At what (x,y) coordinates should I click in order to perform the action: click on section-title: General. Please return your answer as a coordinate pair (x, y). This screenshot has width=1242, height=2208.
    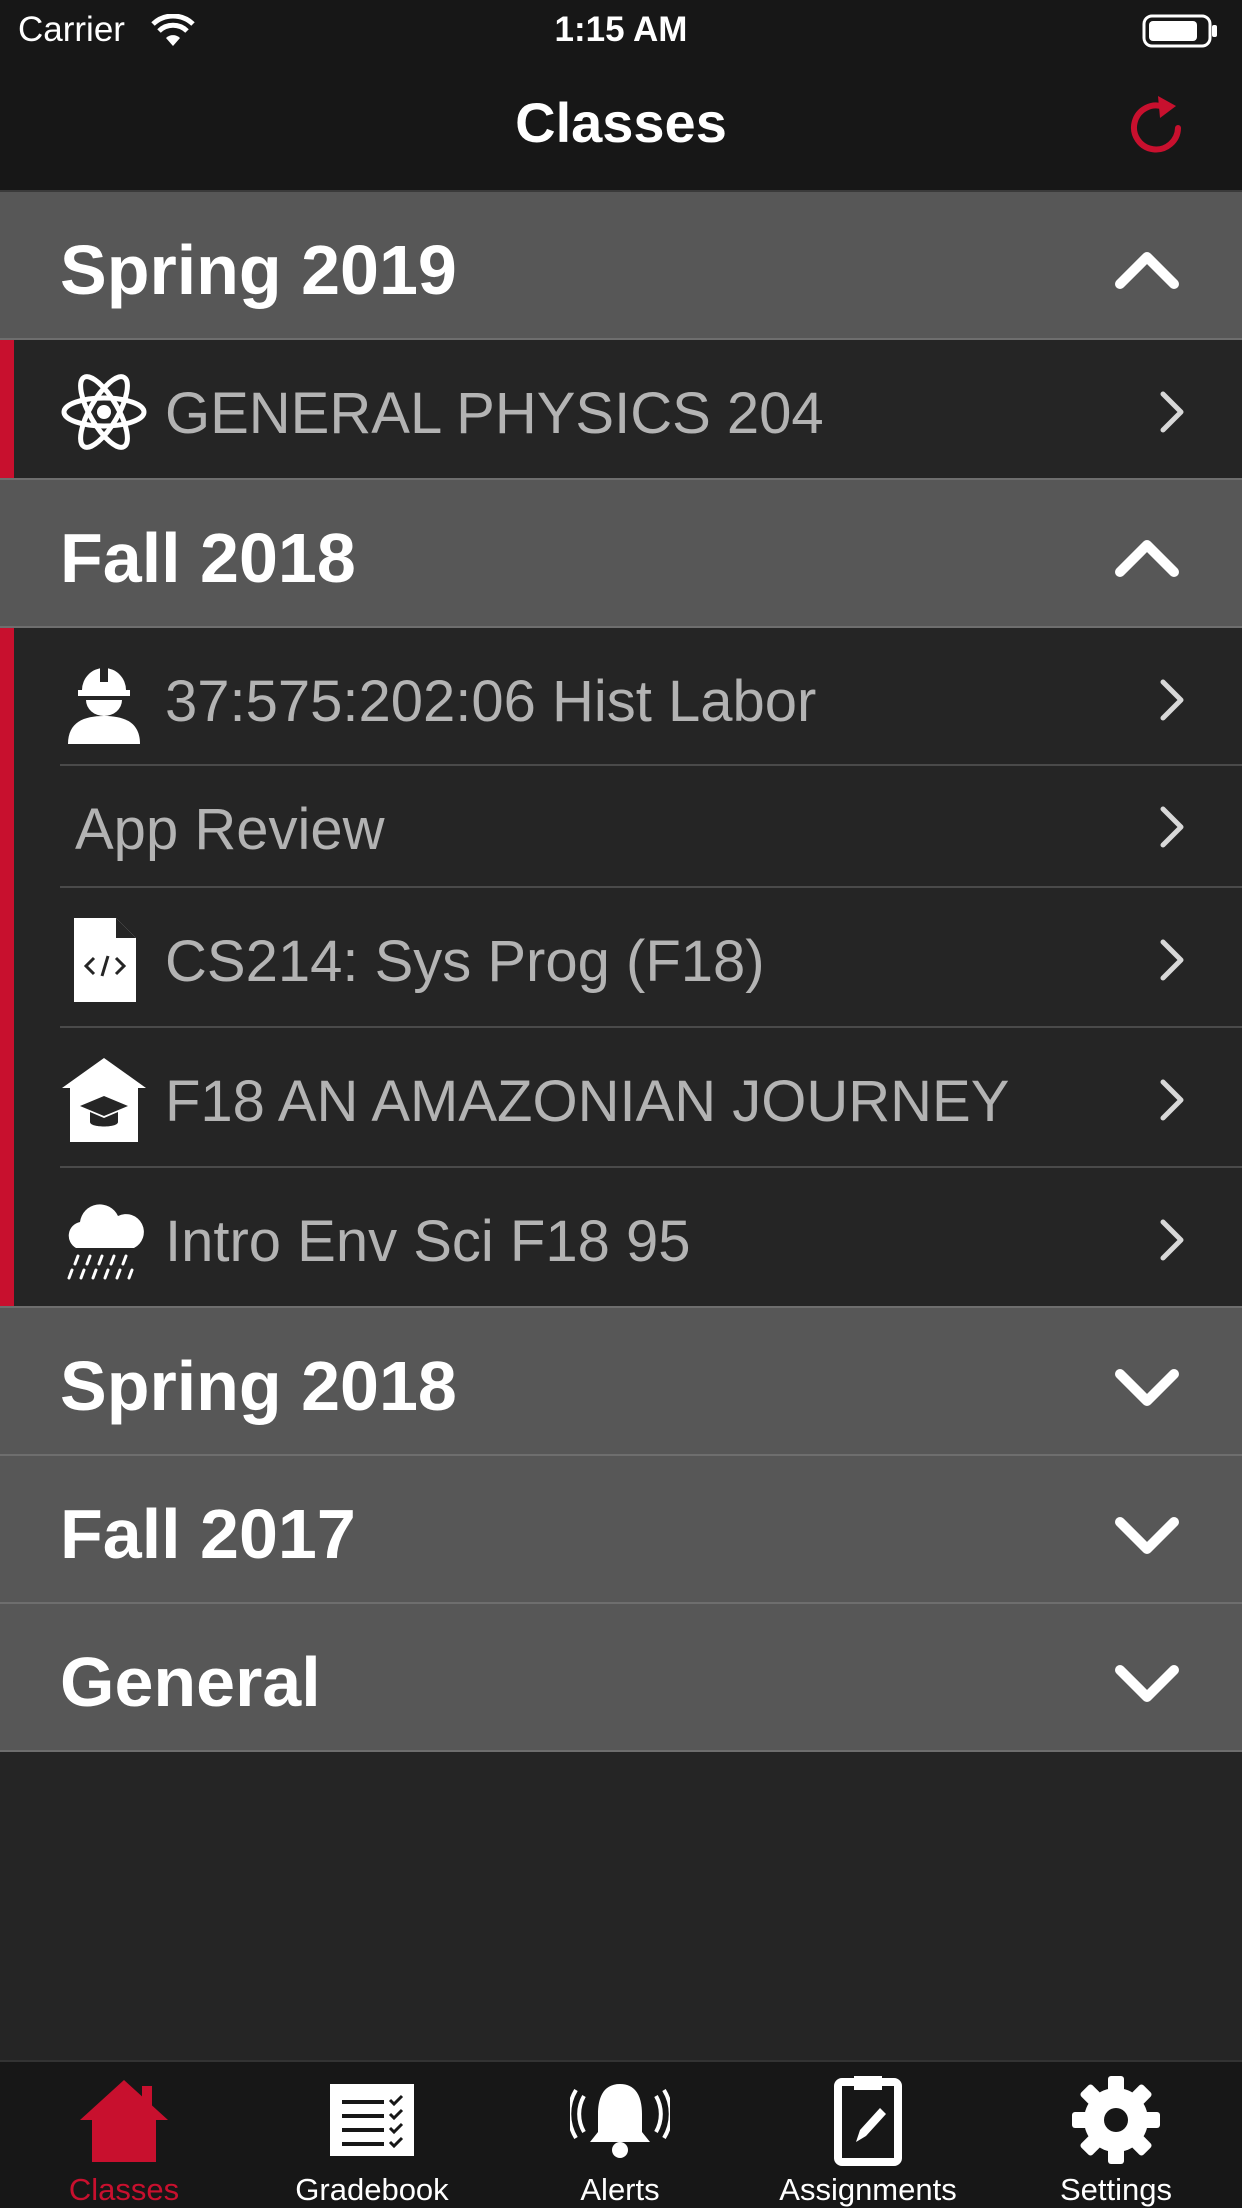
    Looking at the image, I should click on (190, 1682).